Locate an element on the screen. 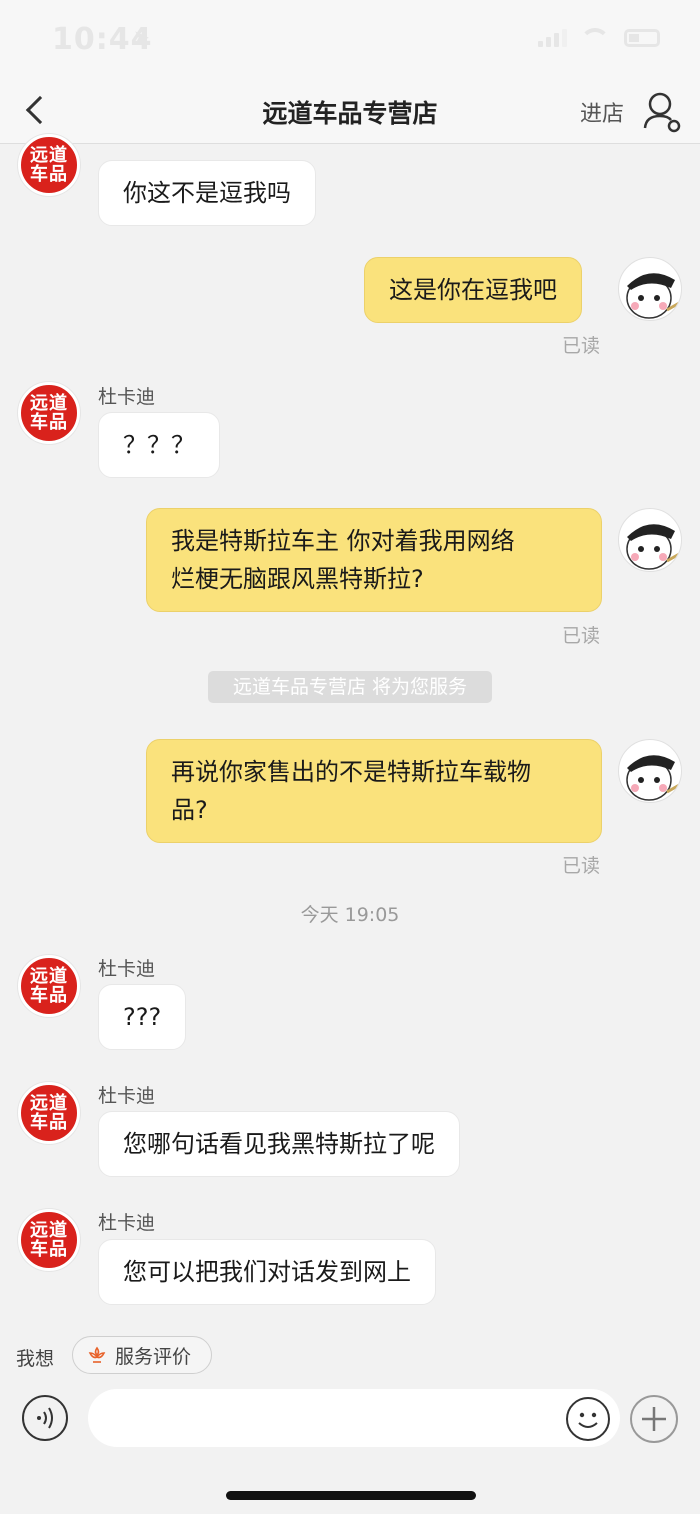 This screenshot has height=1514, width=700. battery-icon is located at coordinates (642, 38).